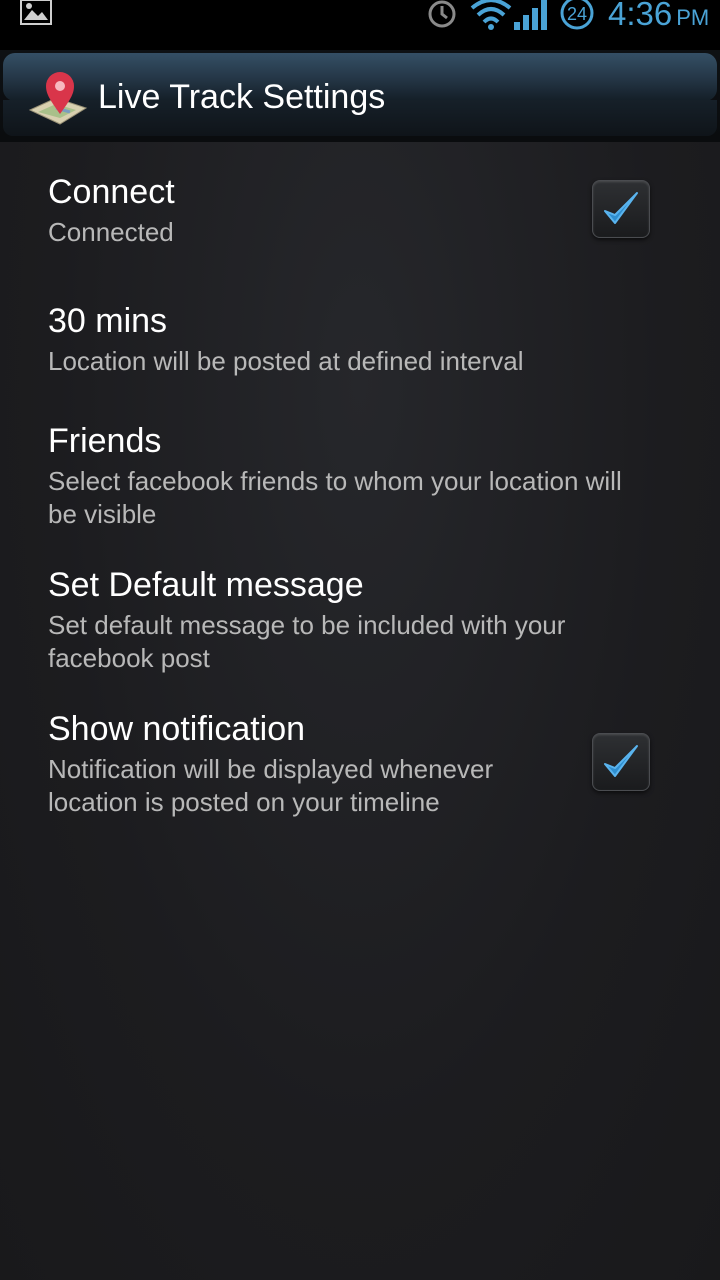  I want to click on show-notification-checkbox, so click(621, 762).